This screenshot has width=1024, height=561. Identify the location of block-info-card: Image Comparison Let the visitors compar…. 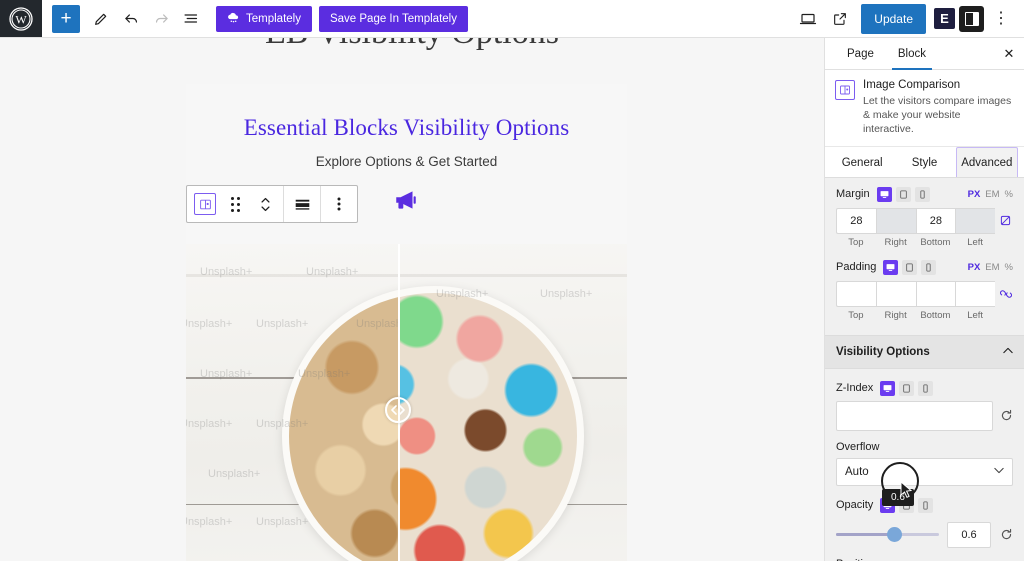
(924, 108).